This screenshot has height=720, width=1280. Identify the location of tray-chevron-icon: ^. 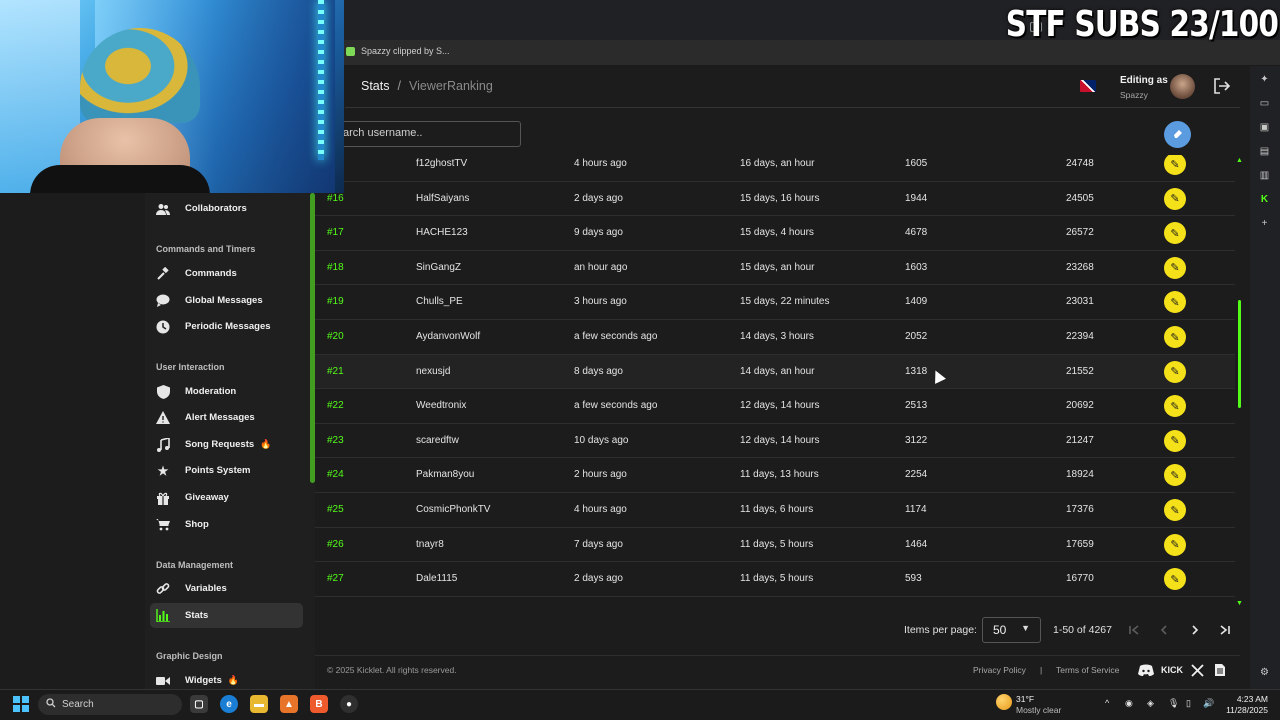
(1107, 703).